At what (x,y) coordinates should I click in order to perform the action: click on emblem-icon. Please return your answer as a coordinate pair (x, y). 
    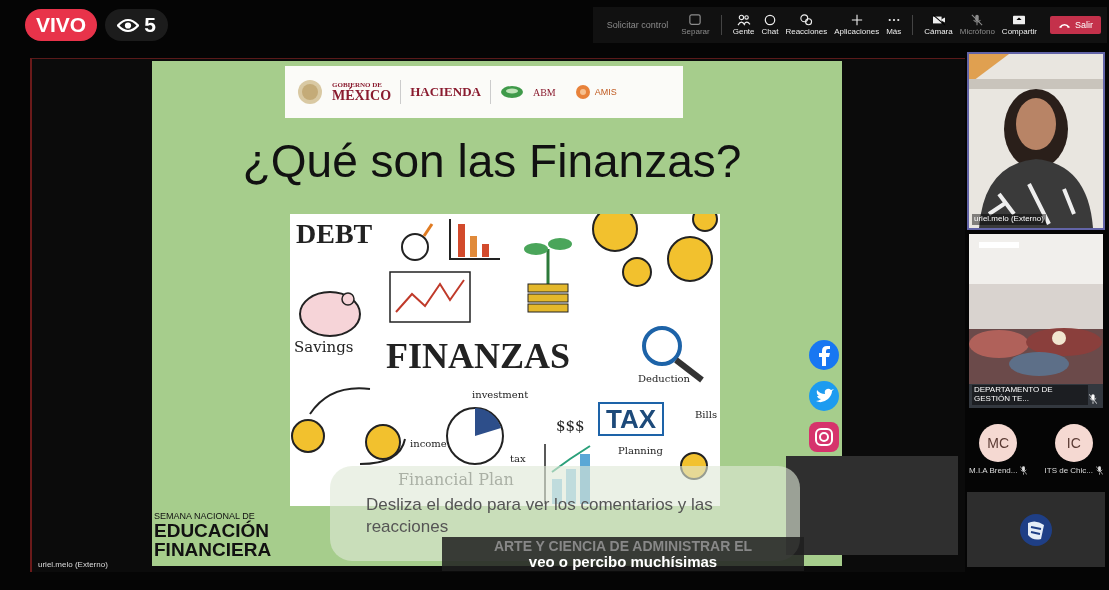
    Looking at the image, I should click on (1036, 529).